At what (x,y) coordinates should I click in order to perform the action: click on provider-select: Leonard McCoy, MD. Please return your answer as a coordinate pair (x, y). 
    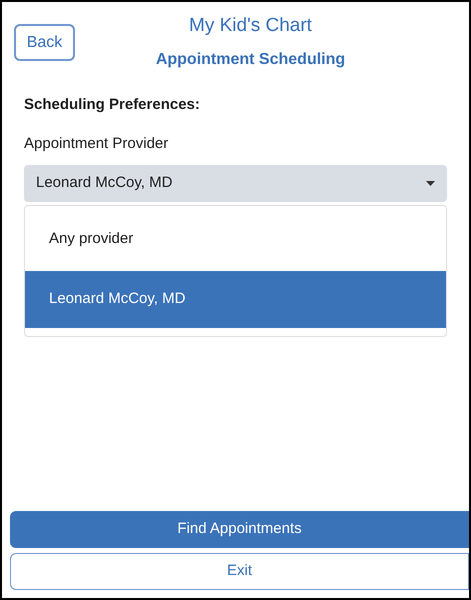
    Looking at the image, I should click on (235, 183).